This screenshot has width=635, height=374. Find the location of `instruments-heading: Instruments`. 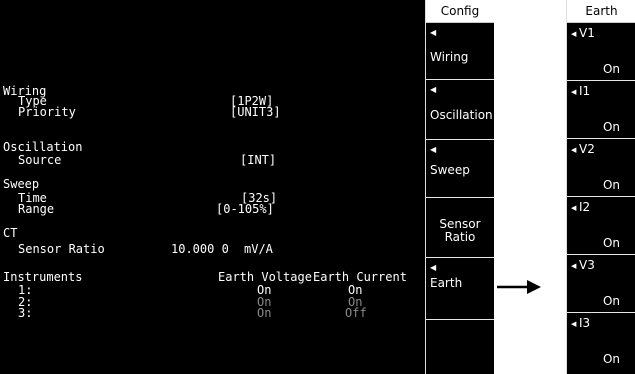

instruments-heading: Instruments is located at coordinates (43, 277).